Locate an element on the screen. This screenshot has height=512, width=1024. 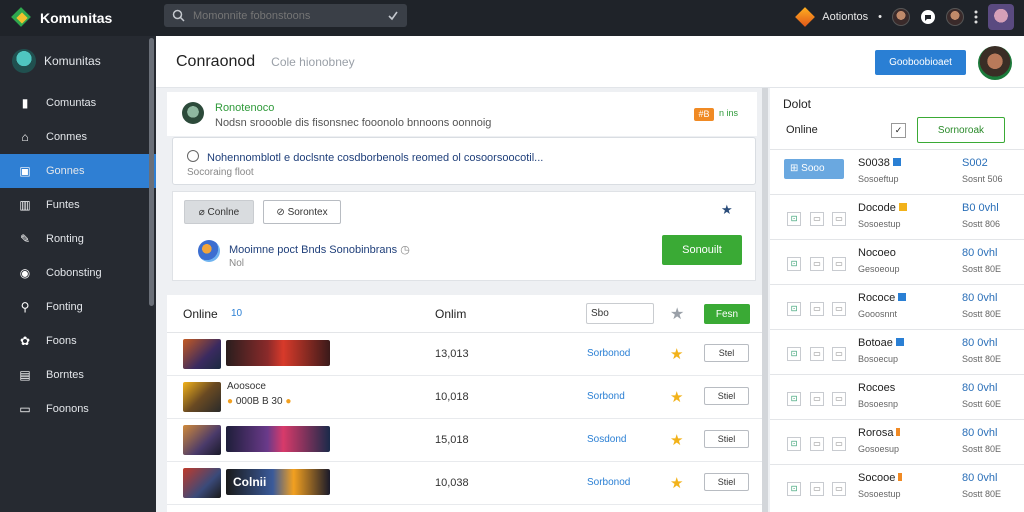
list-item-value: 80 0vhl is located at coordinates (980, 298).